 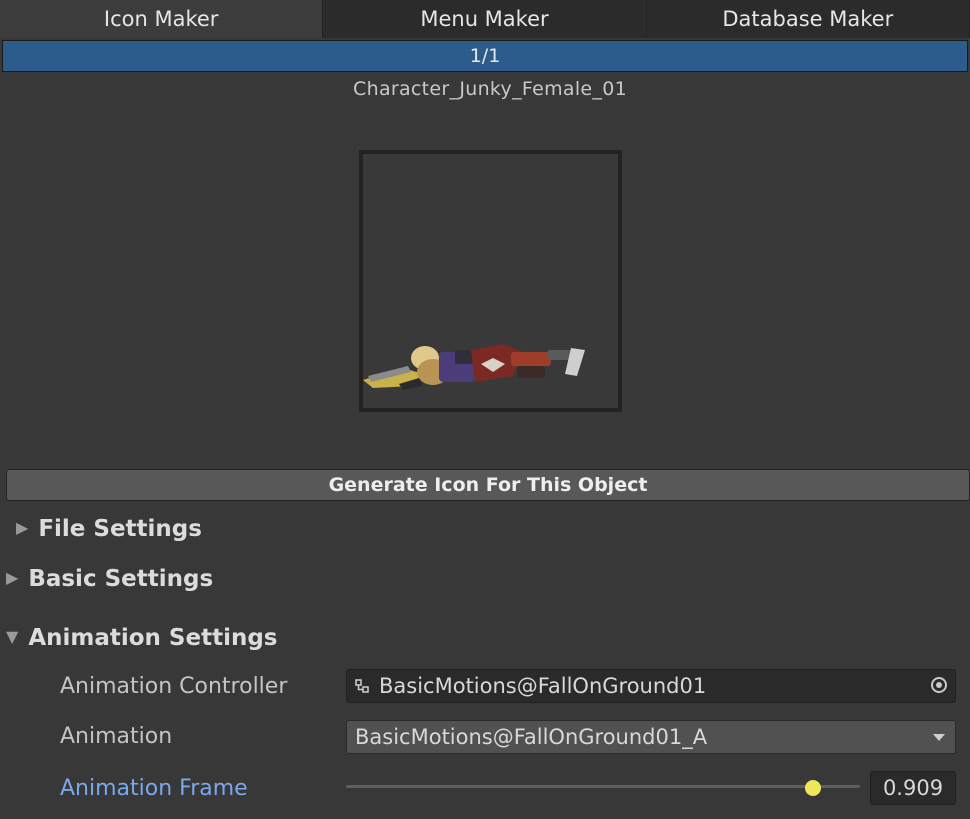 What do you see at coordinates (490, 89) in the screenshot?
I see `object-name: Character_Junky_Female_01` at bounding box center [490, 89].